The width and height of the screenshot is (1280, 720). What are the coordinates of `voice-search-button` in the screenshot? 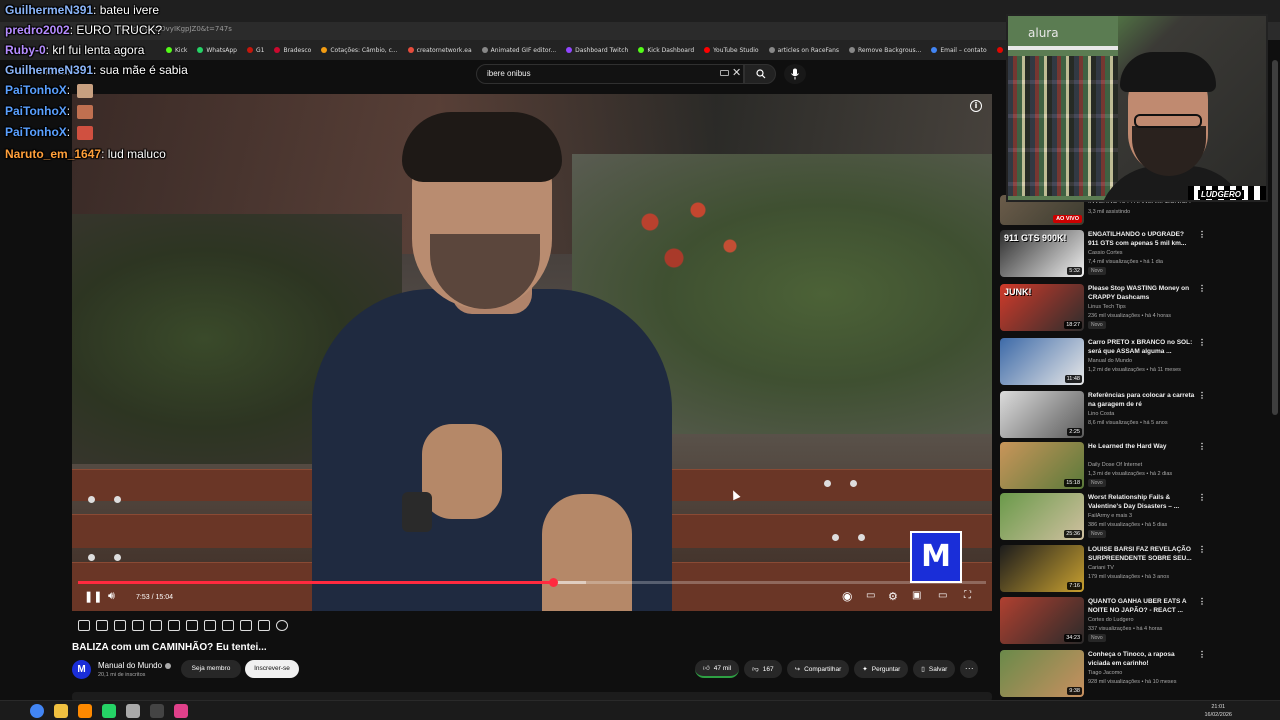 It's located at (795, 74).